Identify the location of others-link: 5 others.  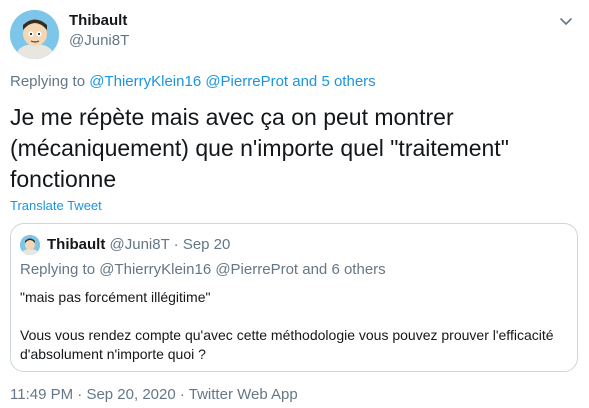
(348, 81).